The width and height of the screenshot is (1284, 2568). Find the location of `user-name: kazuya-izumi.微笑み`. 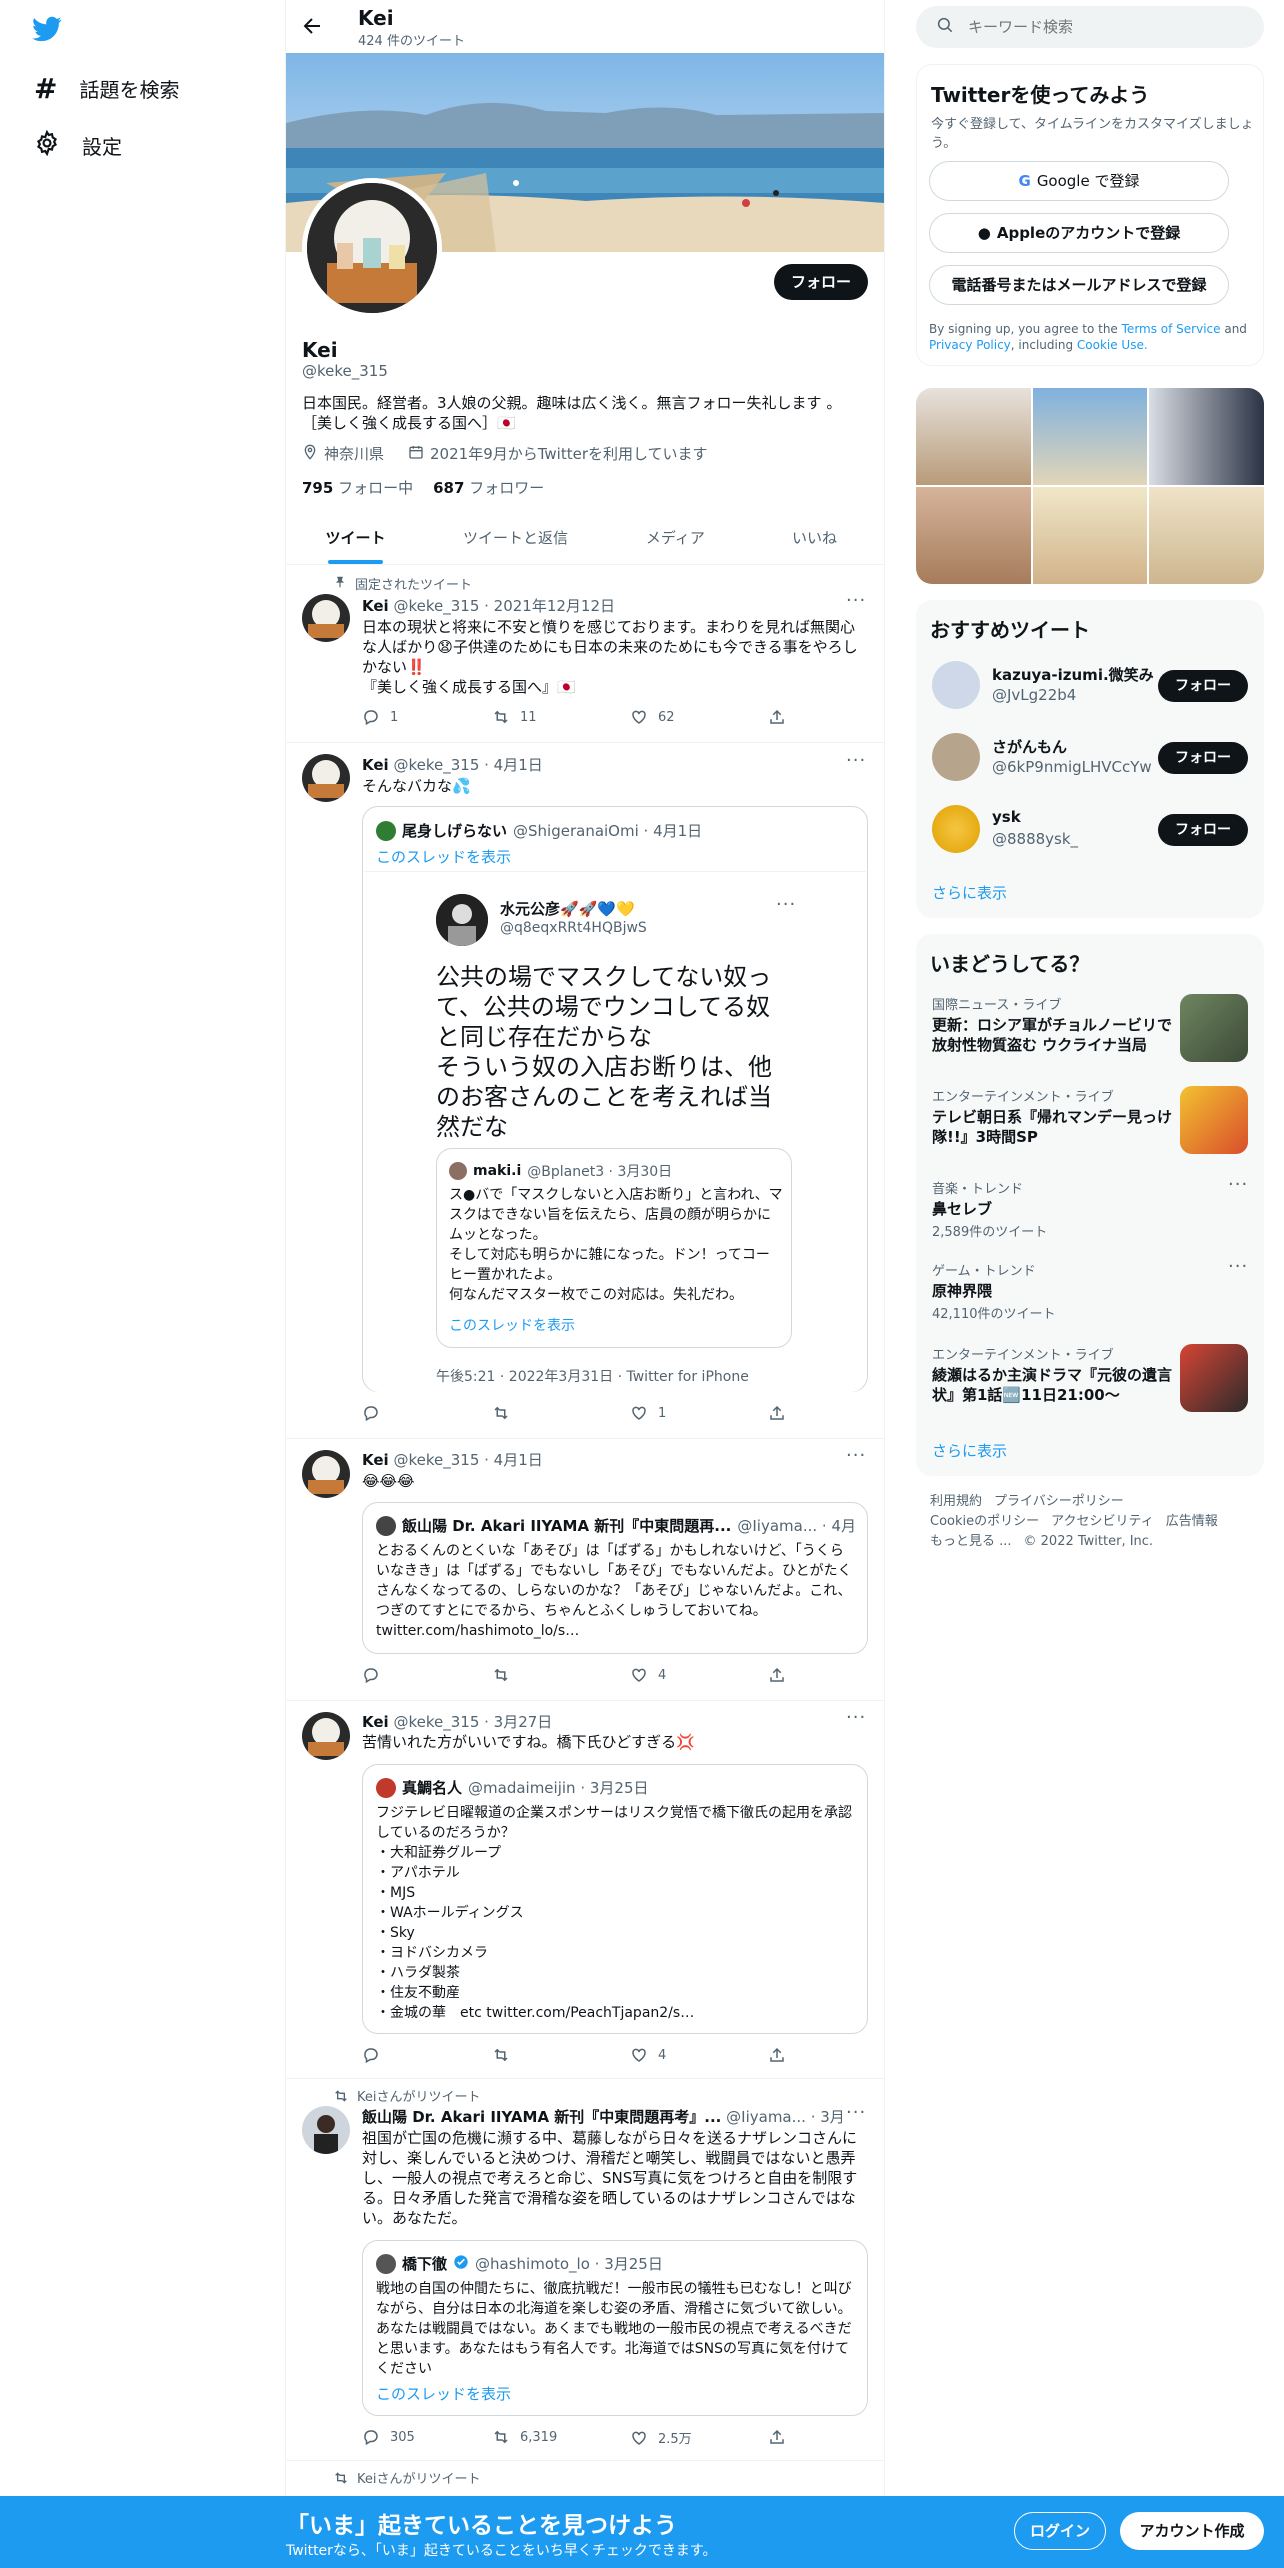

user-name: kazuya-izumi.微笑み is located at coordinates (1073, 674).